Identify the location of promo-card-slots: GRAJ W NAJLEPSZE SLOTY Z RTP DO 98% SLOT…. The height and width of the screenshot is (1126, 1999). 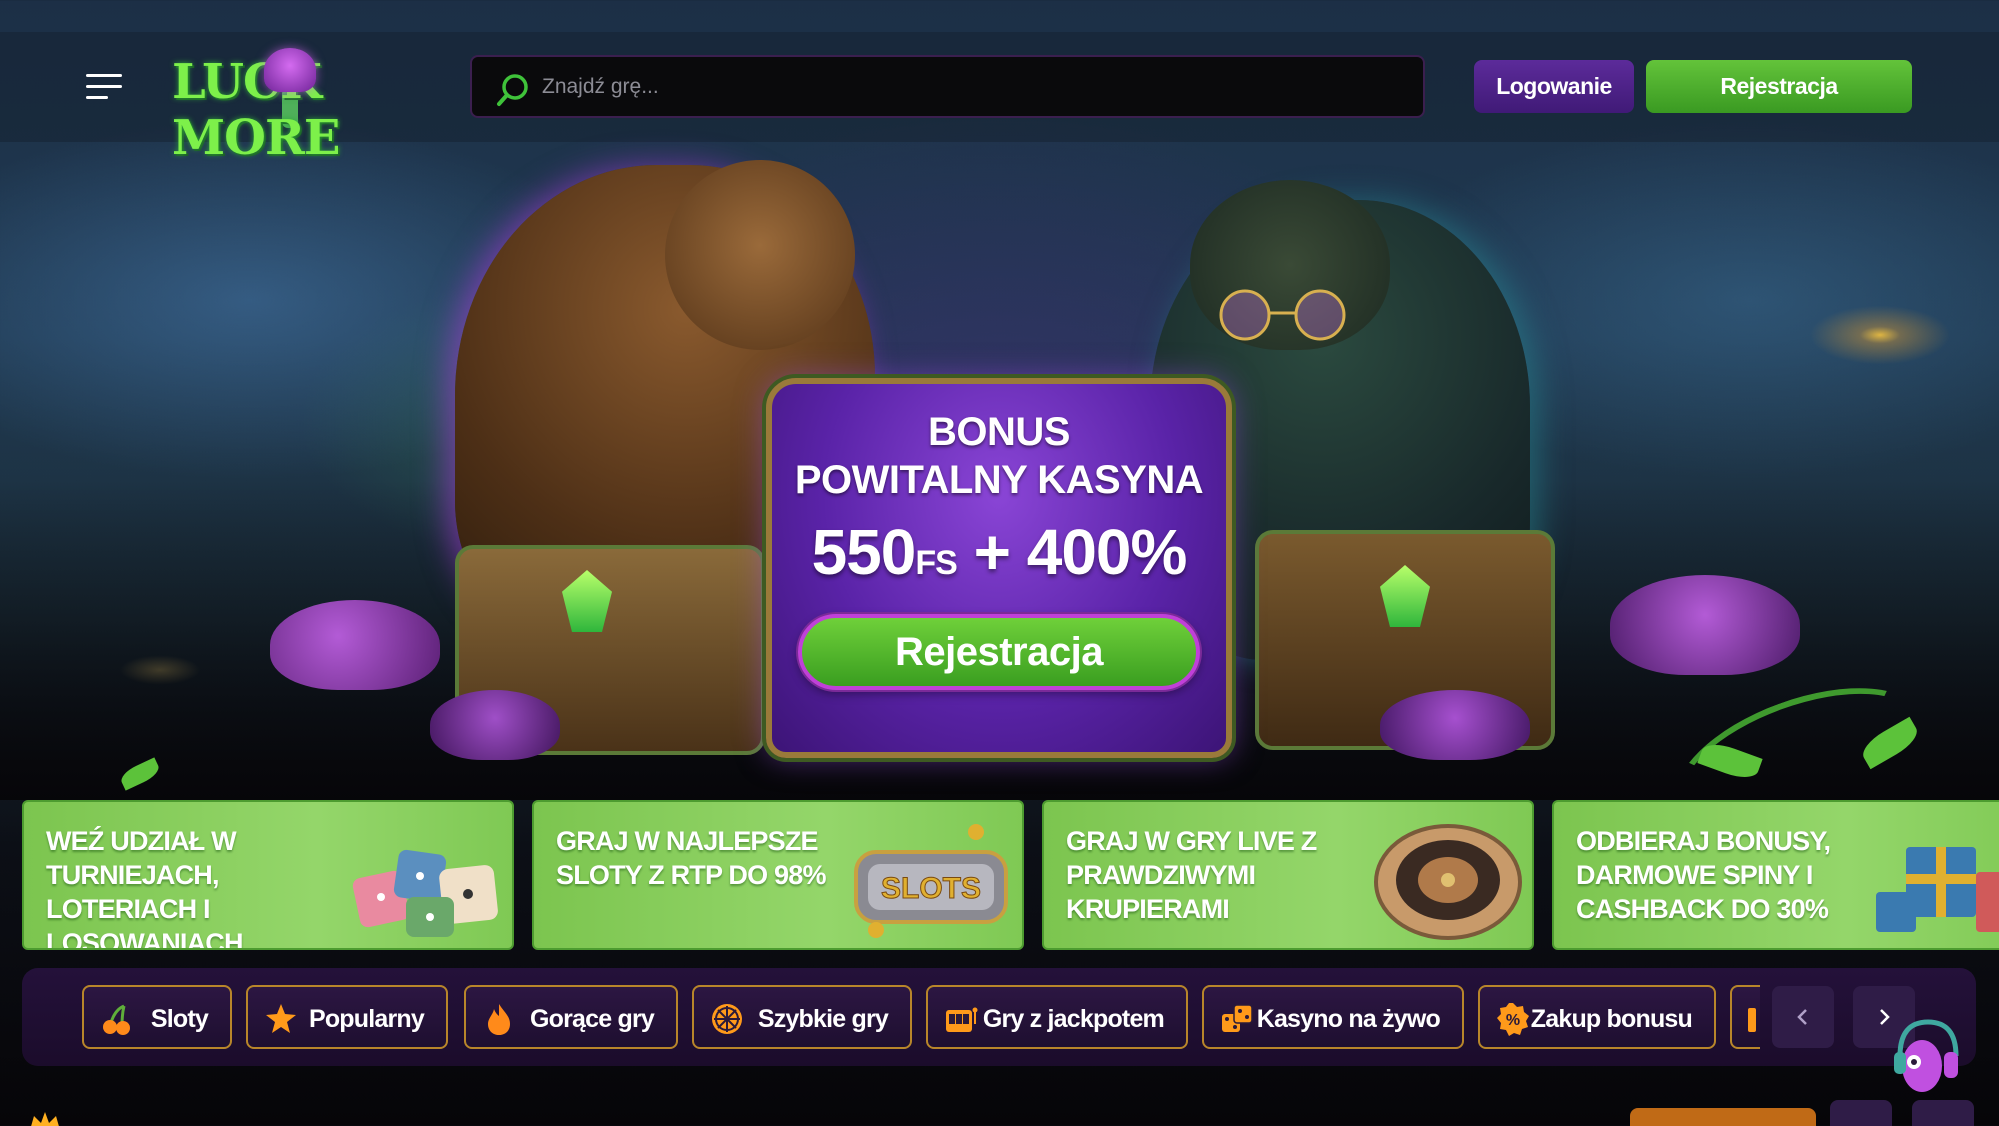
(778, 875).